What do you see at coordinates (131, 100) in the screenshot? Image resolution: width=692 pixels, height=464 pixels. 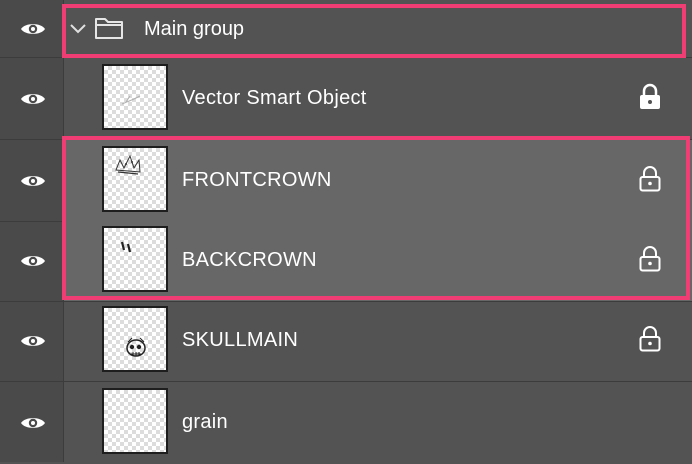 I see `vector-artwork-thumbnail` at bounding box center [131, 100].